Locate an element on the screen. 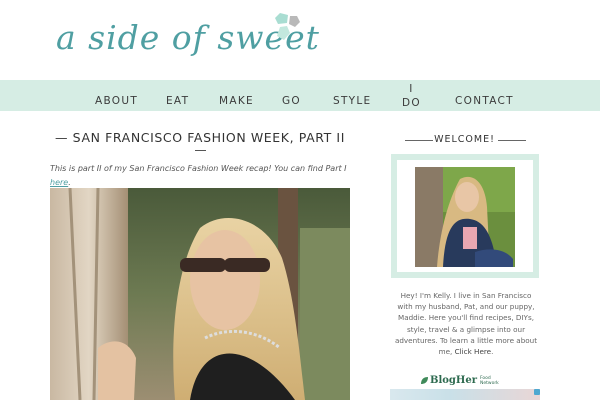 This screenshot has width=600, height=400. post-title: — SAN FRANCISCO FASHION WEEK, PART II is located at coordinates (200, 137).